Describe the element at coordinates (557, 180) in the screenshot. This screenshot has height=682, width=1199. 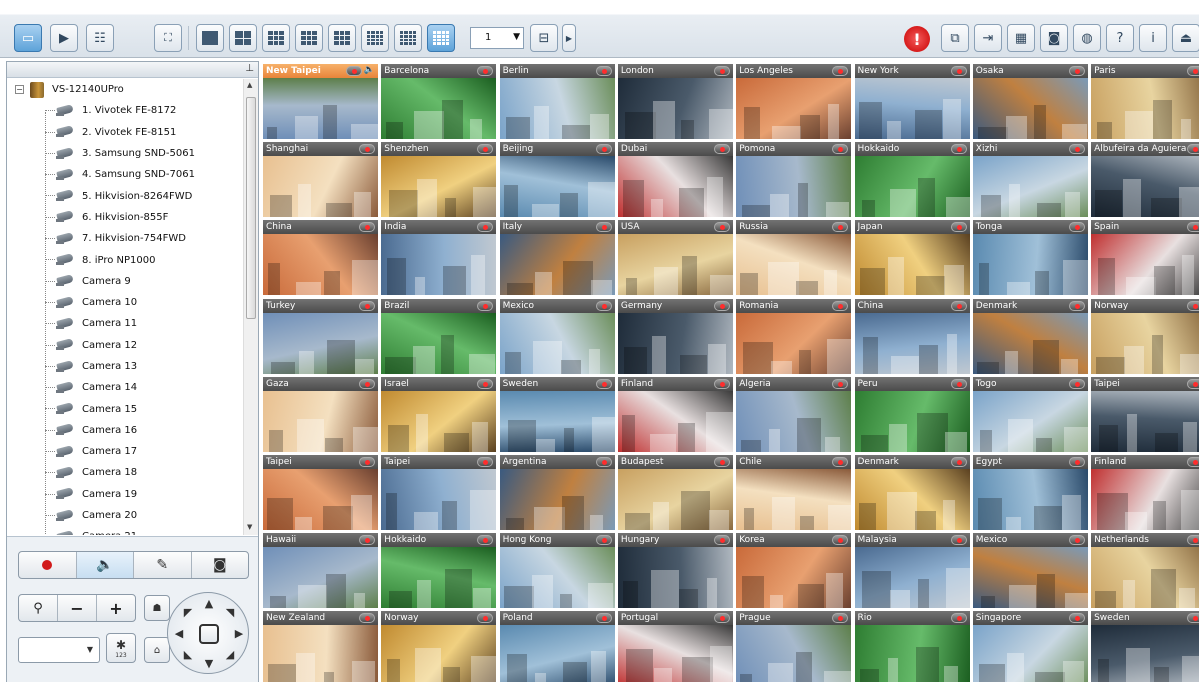
I see `camera-tile: Beijing` at that location.